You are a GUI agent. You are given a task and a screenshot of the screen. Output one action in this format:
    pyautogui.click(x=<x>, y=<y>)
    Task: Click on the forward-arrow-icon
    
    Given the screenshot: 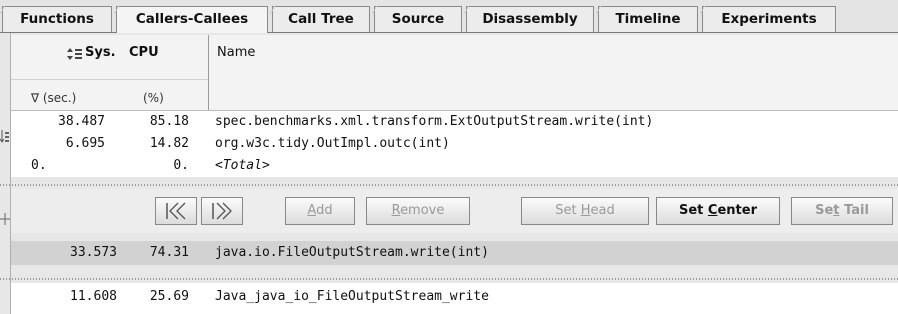 What is the action you would take?
    pyautogui.click(x=222, y=211)
    